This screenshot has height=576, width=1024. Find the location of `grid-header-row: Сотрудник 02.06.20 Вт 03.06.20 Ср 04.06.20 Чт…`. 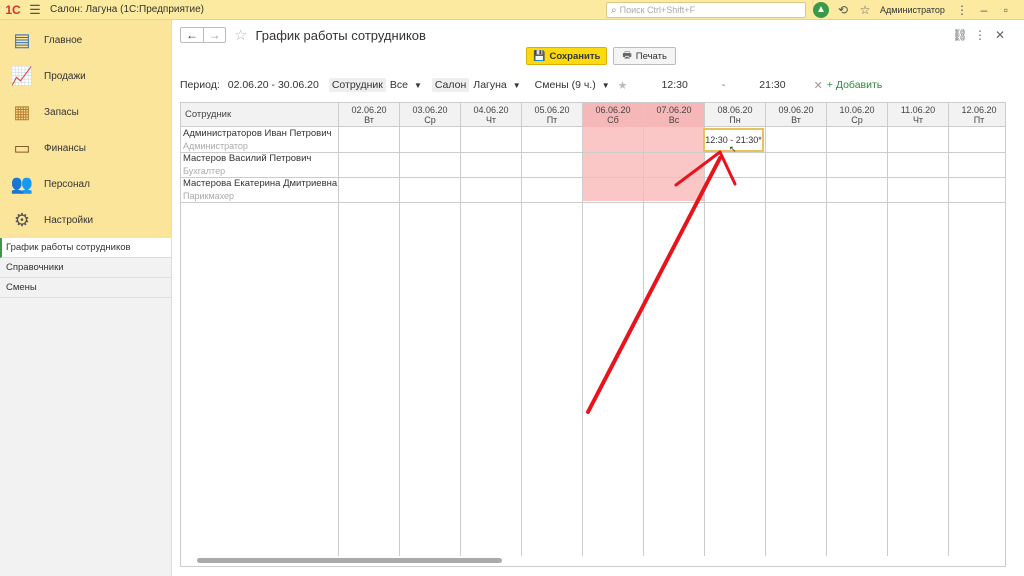

grid-header-row: Сотрудник 02.06.20 Вт 03.06.20 Ср 04.06.20 Чт… is located at coordinates (593, 115).